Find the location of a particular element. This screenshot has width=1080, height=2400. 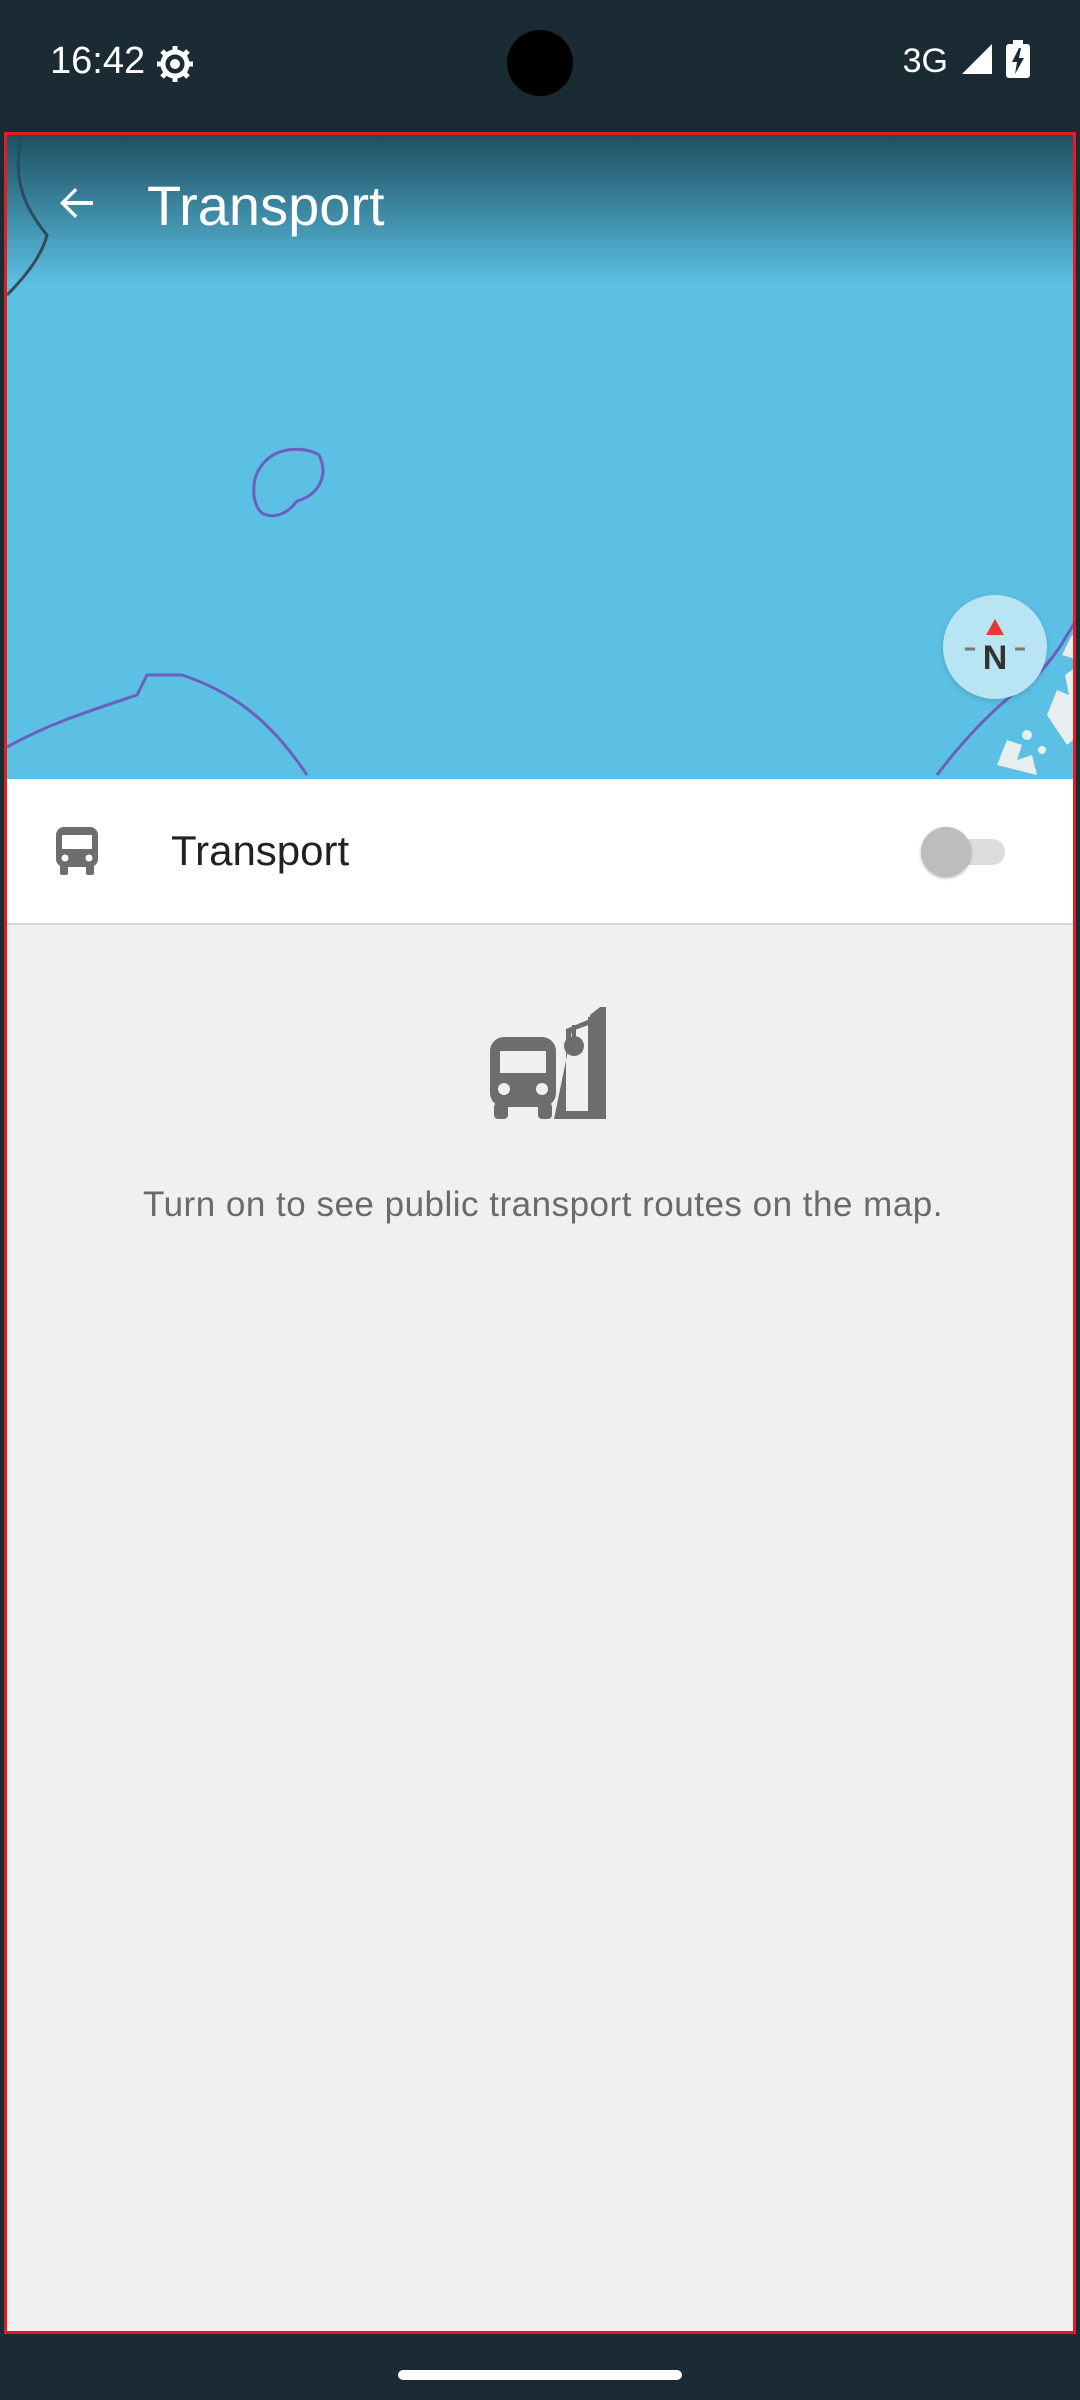

status-indicators: 3G is located at coordinates (966, 61).